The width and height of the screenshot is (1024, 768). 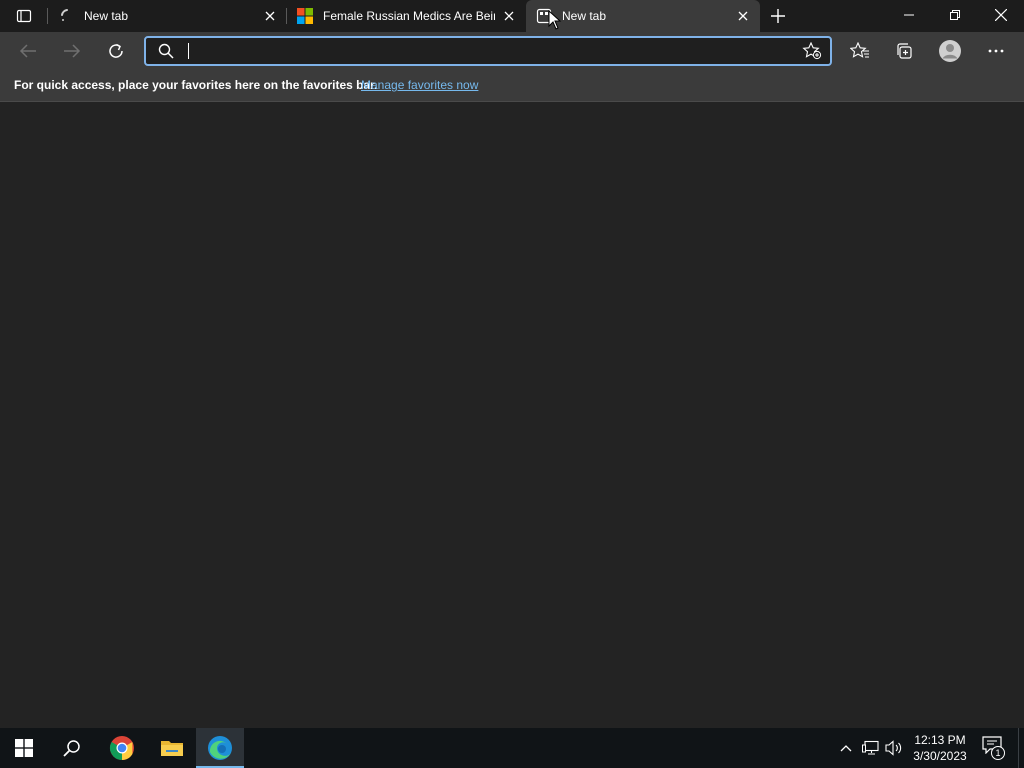 I want to click on taskbar: 12:13 PM 3/30/2023 1, so click(x=512, y=748).